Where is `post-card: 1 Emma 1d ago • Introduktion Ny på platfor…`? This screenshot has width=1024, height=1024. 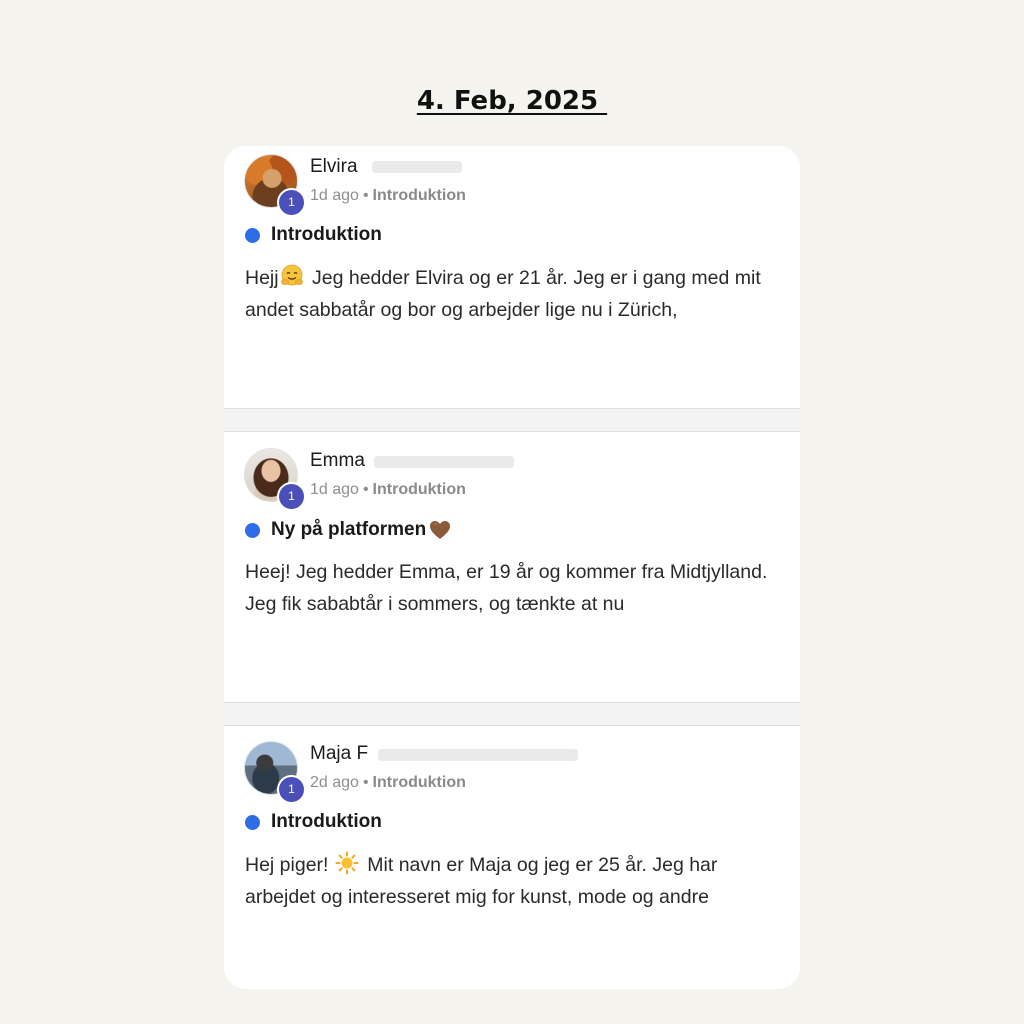 post-card: 1 Emma 1d ago • Introduktion Ny på platfor… is located at coordinates (512, 567).